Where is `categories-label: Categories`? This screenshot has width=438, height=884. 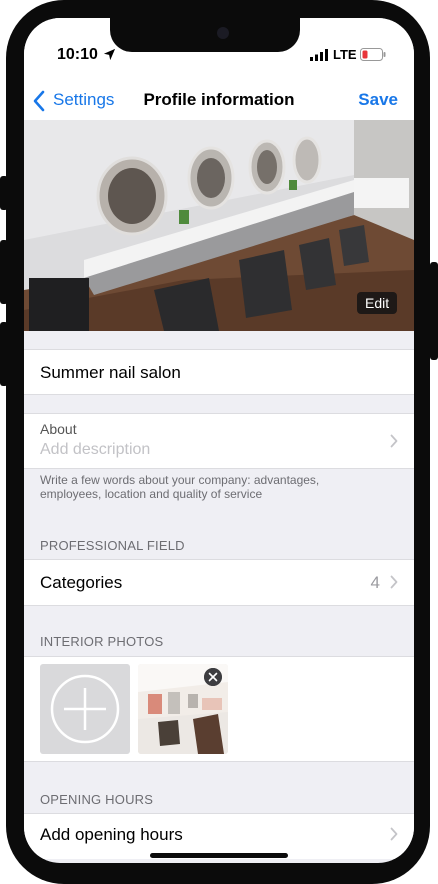 categories-label: Categories is located at coordinates (81, 582).